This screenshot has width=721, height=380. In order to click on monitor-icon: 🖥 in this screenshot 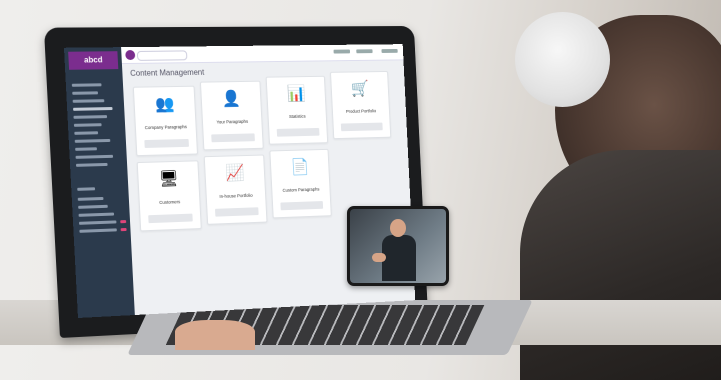, I will do `click(168, 179)`.